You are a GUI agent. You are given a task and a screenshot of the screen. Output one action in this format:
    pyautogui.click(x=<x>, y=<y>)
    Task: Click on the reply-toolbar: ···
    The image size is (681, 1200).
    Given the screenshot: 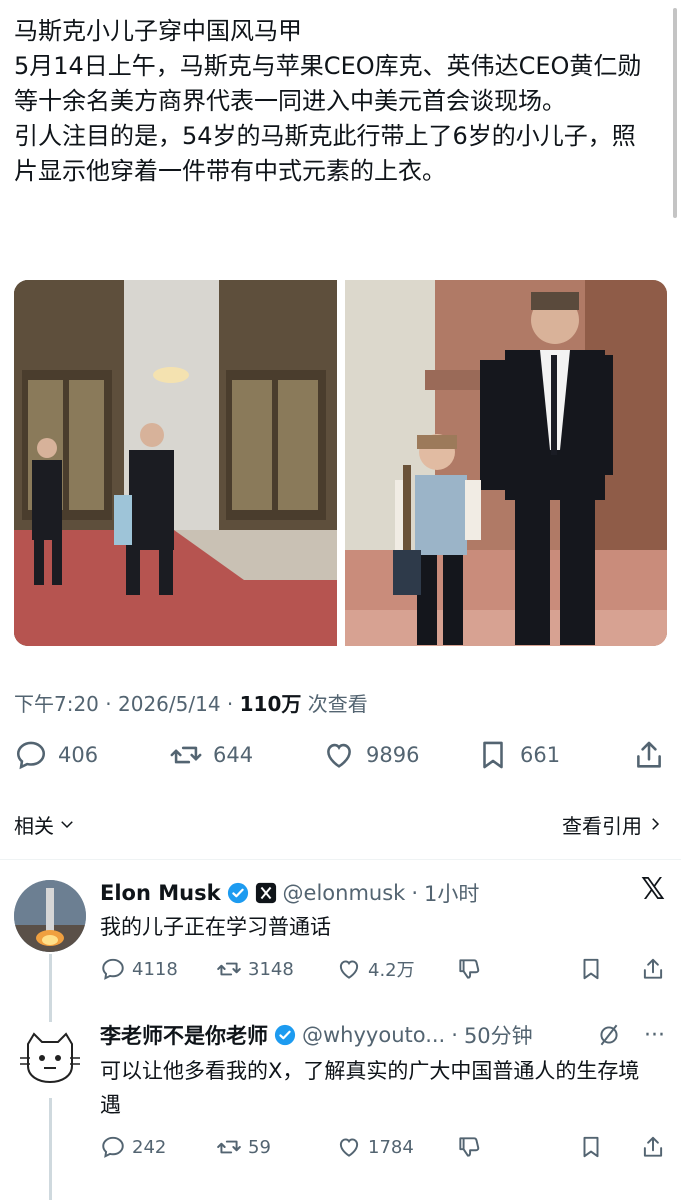 What is the action you would take?
    pyautogui.click(x=630, y=1035)
    